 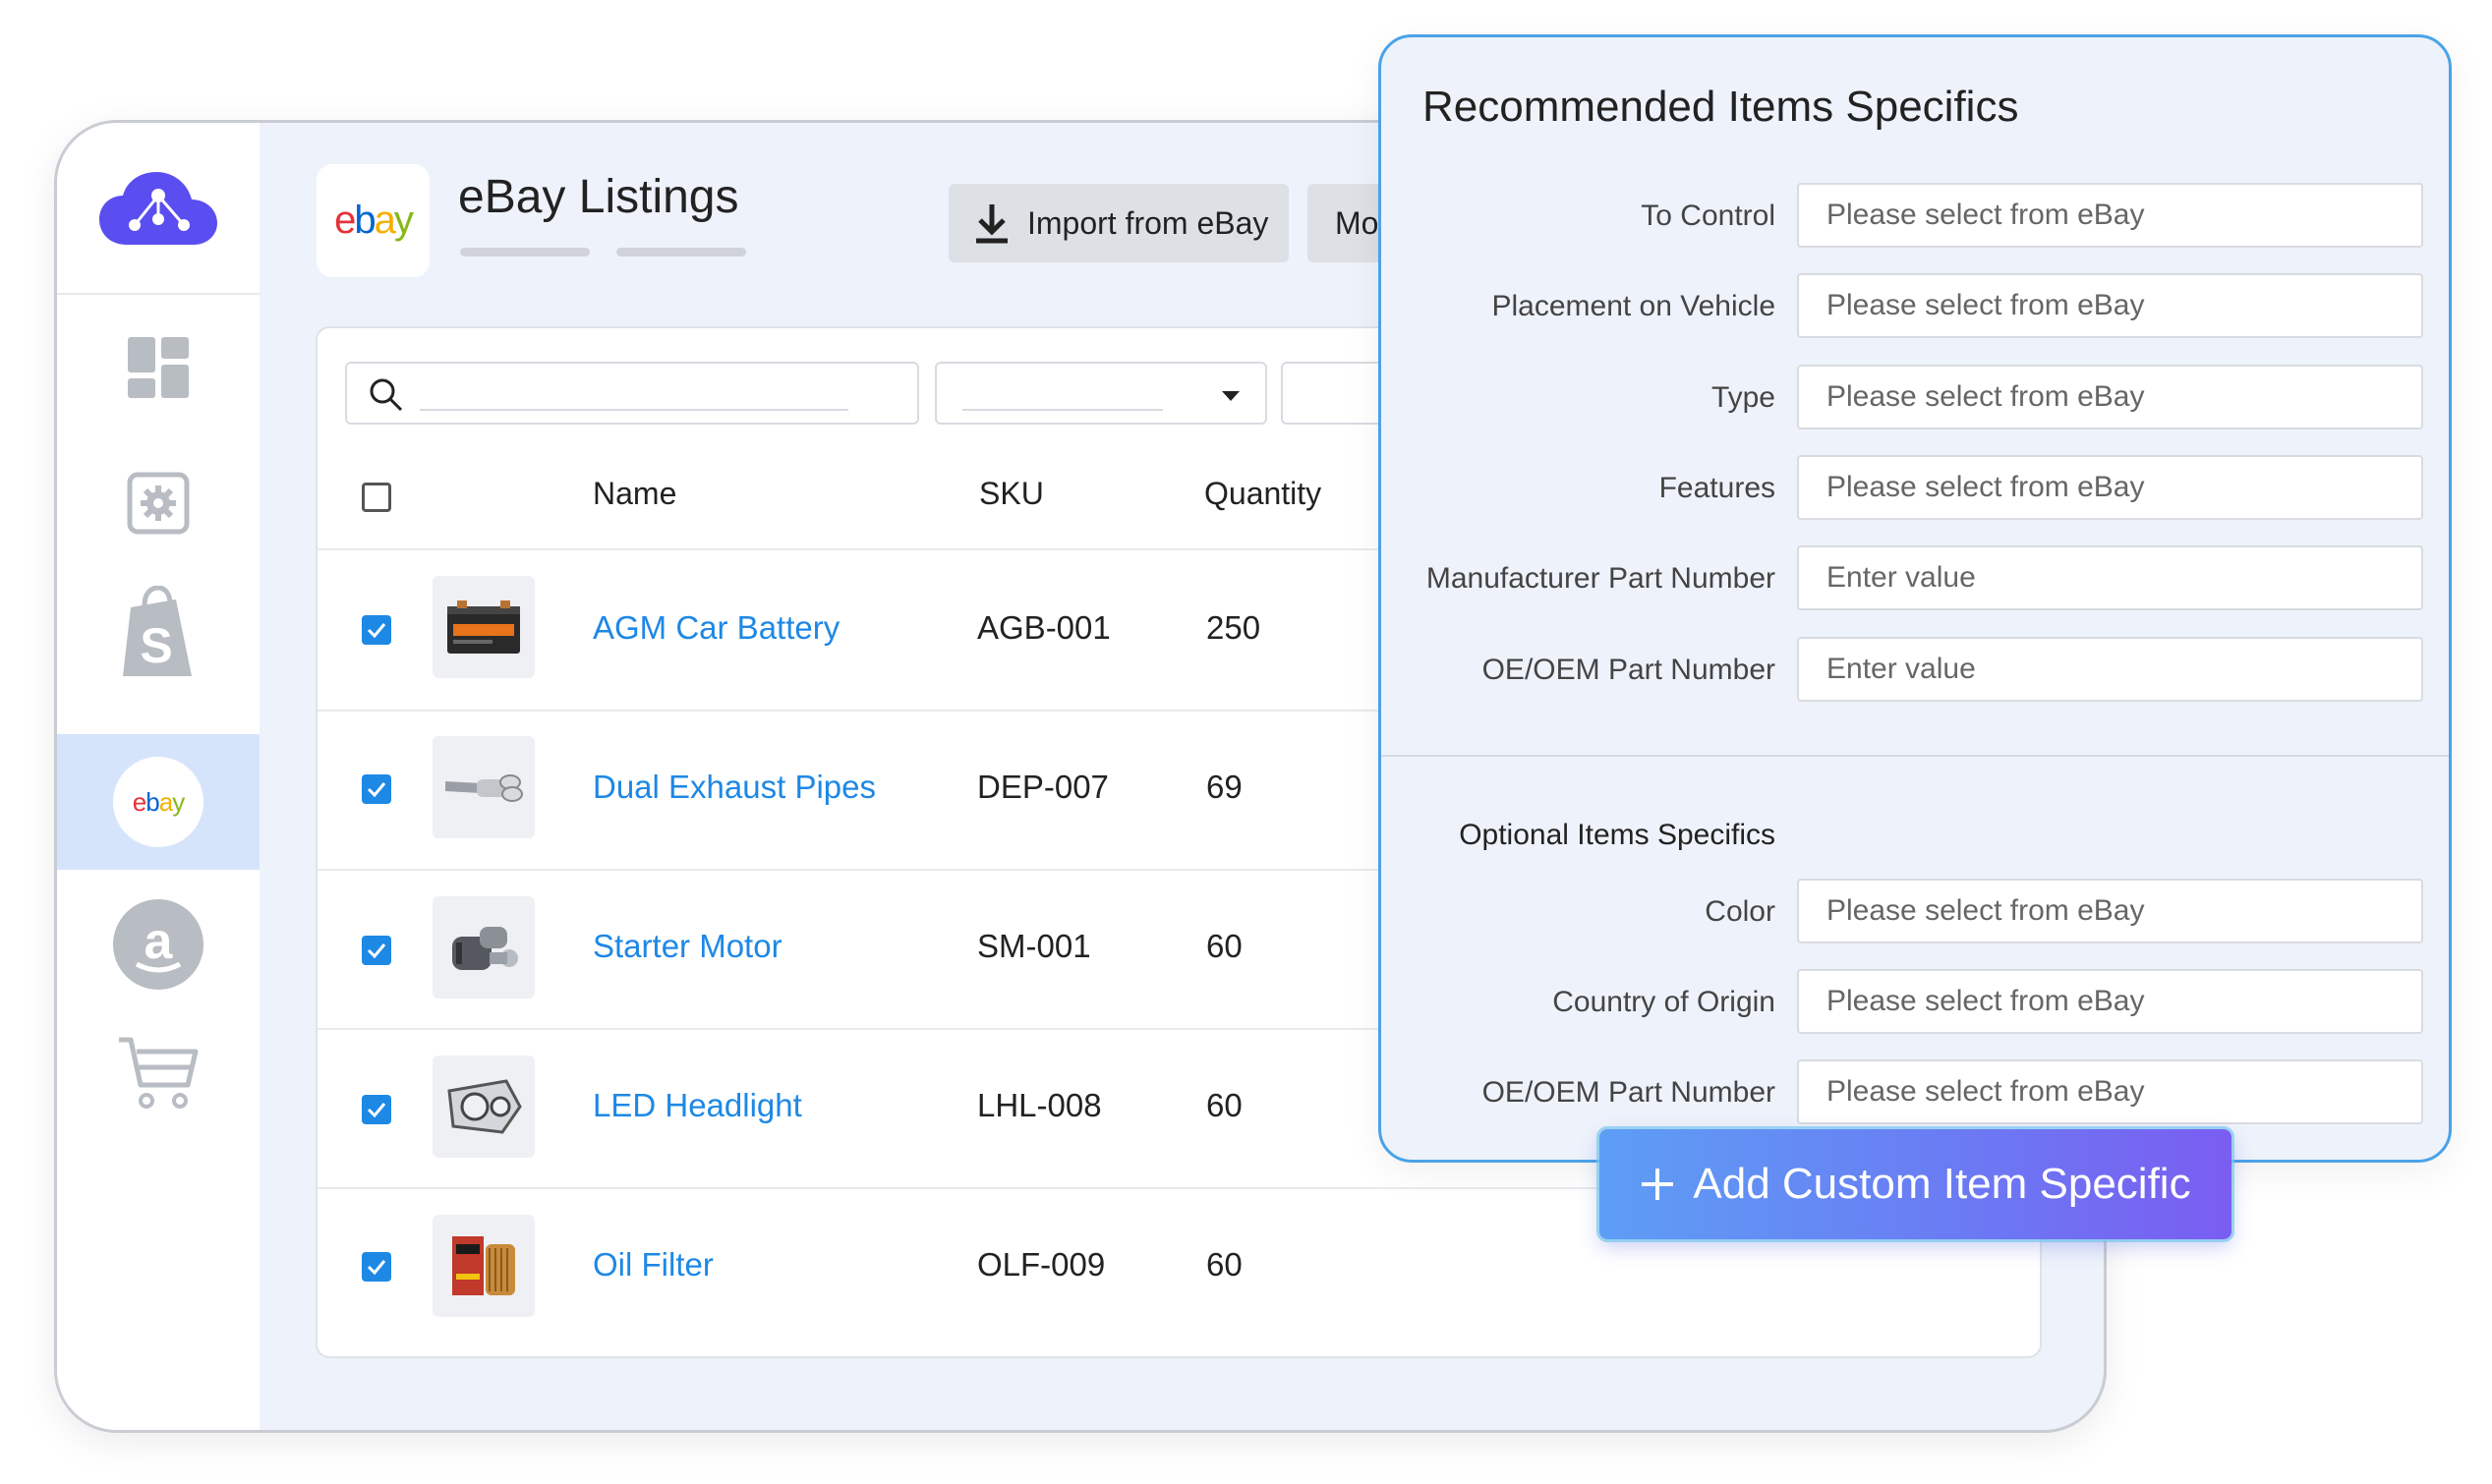 What do you see at coordinates (1721, 107) in the screenshot?
I see `panel-title: Recommended Items Specifics` at bounding box center [1721, 107].